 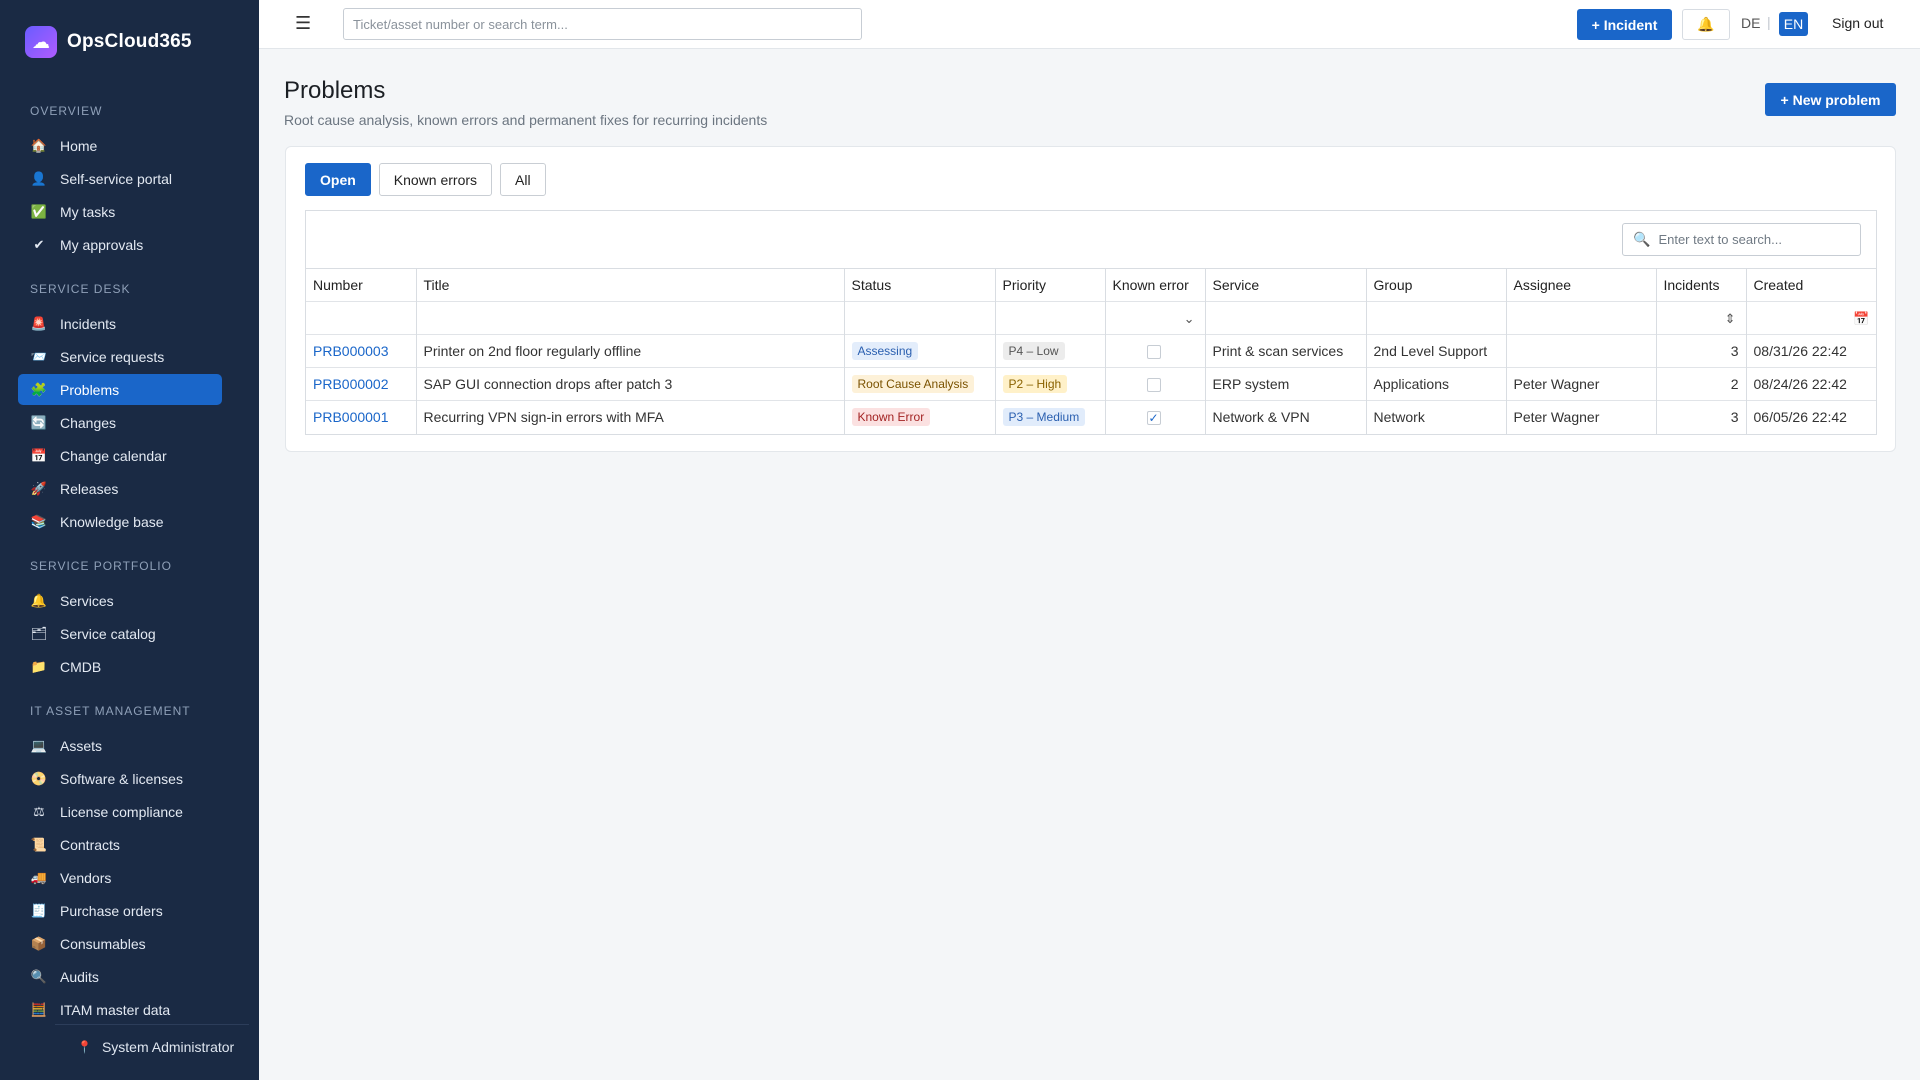 I want to click on sidebar-item-license-compliance: ⚖ License compliance, so click(x=120, y=811).